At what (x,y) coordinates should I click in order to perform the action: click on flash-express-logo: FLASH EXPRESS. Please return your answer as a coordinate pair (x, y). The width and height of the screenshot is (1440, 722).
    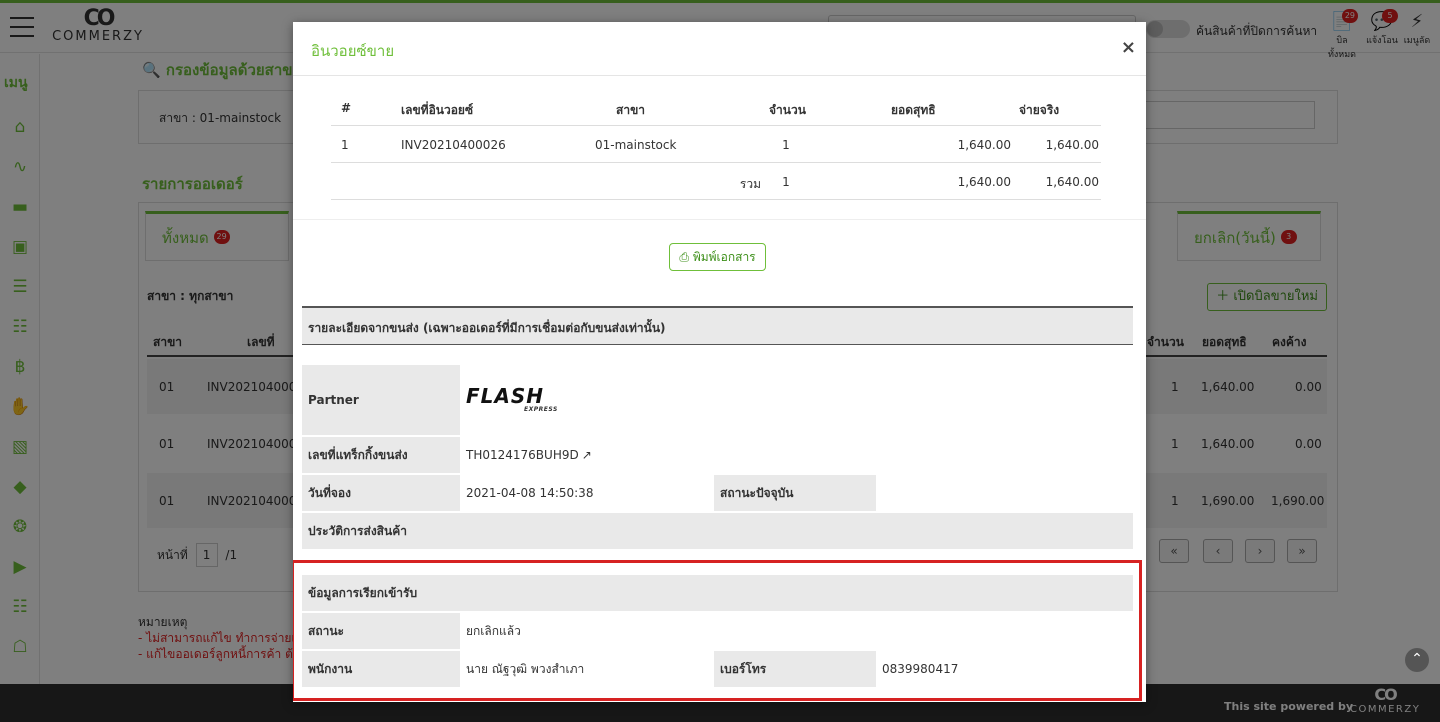
    Looking at the image, I should click on (512, 398).